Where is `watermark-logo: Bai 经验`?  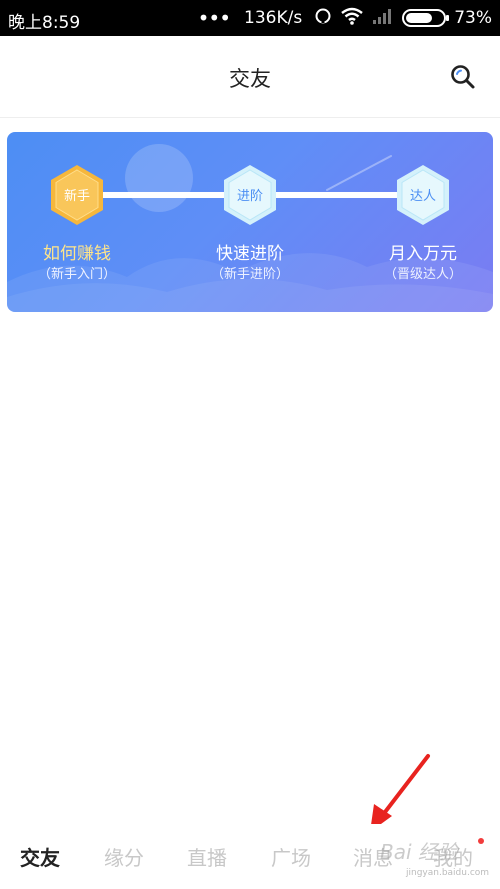 watermark-logo: Bai 经验 is located at coordinates (419, 852).